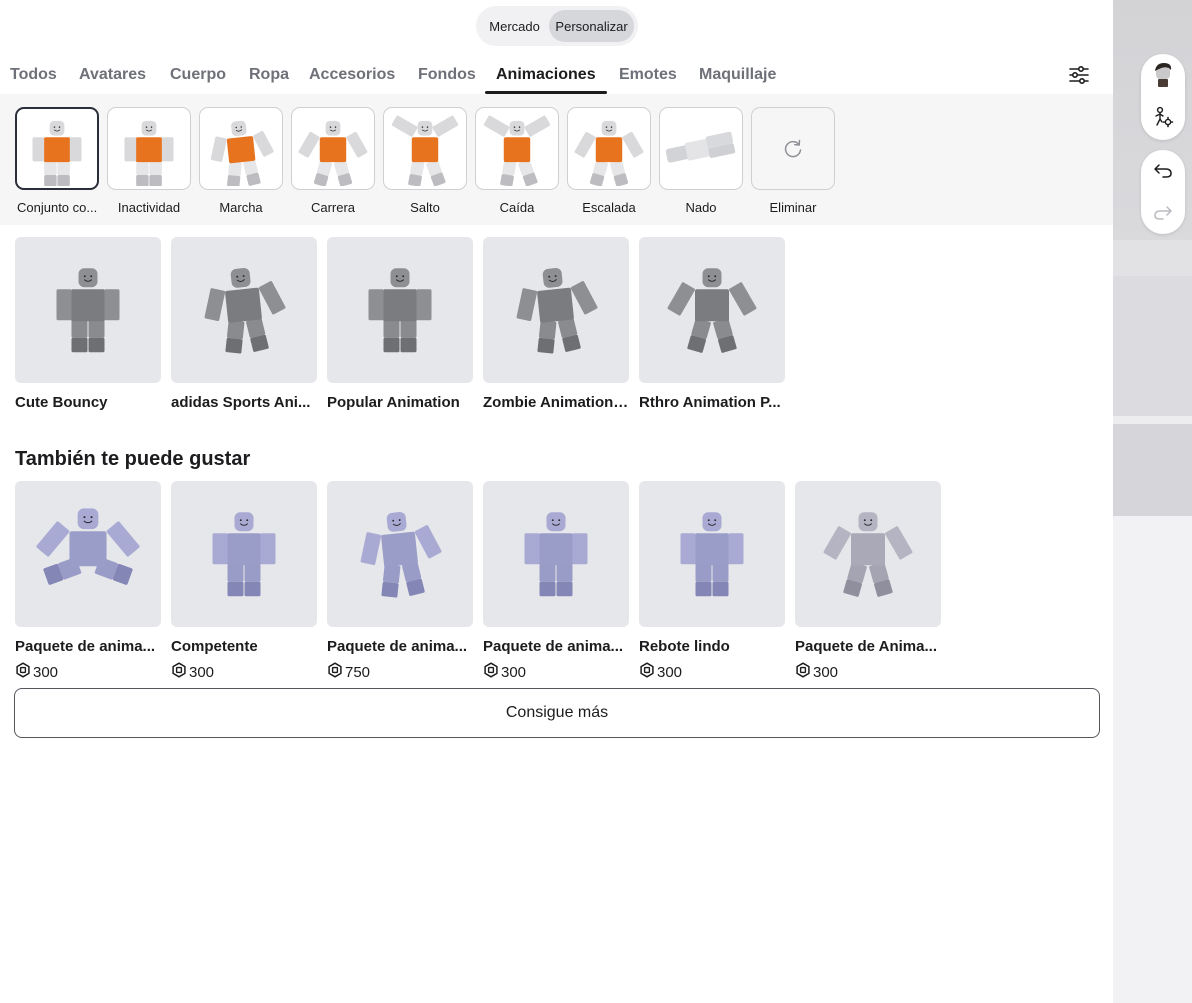 This screenshot has height=1003, width=1192. What do you see at coordinates (425, 207) in the screenshot?
I see `slot-label: Salto` at bounding box center [425, 207].